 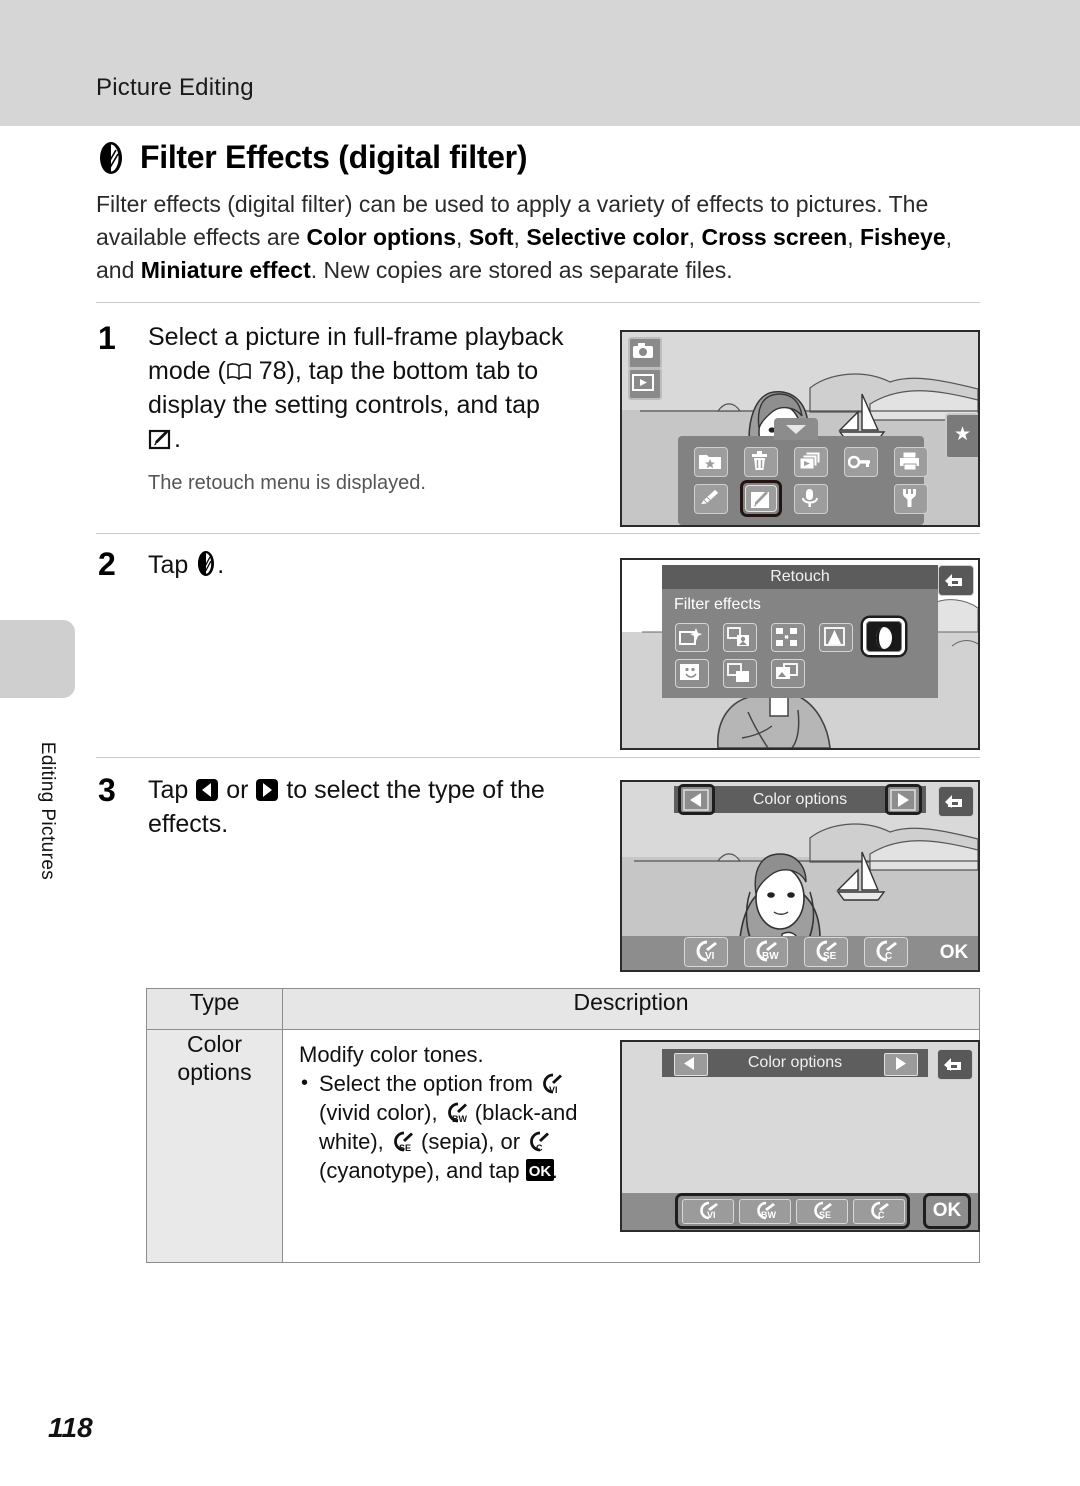 I want to click on effect-name-cross-screen: Cross screen, so click(x=774, y=237).